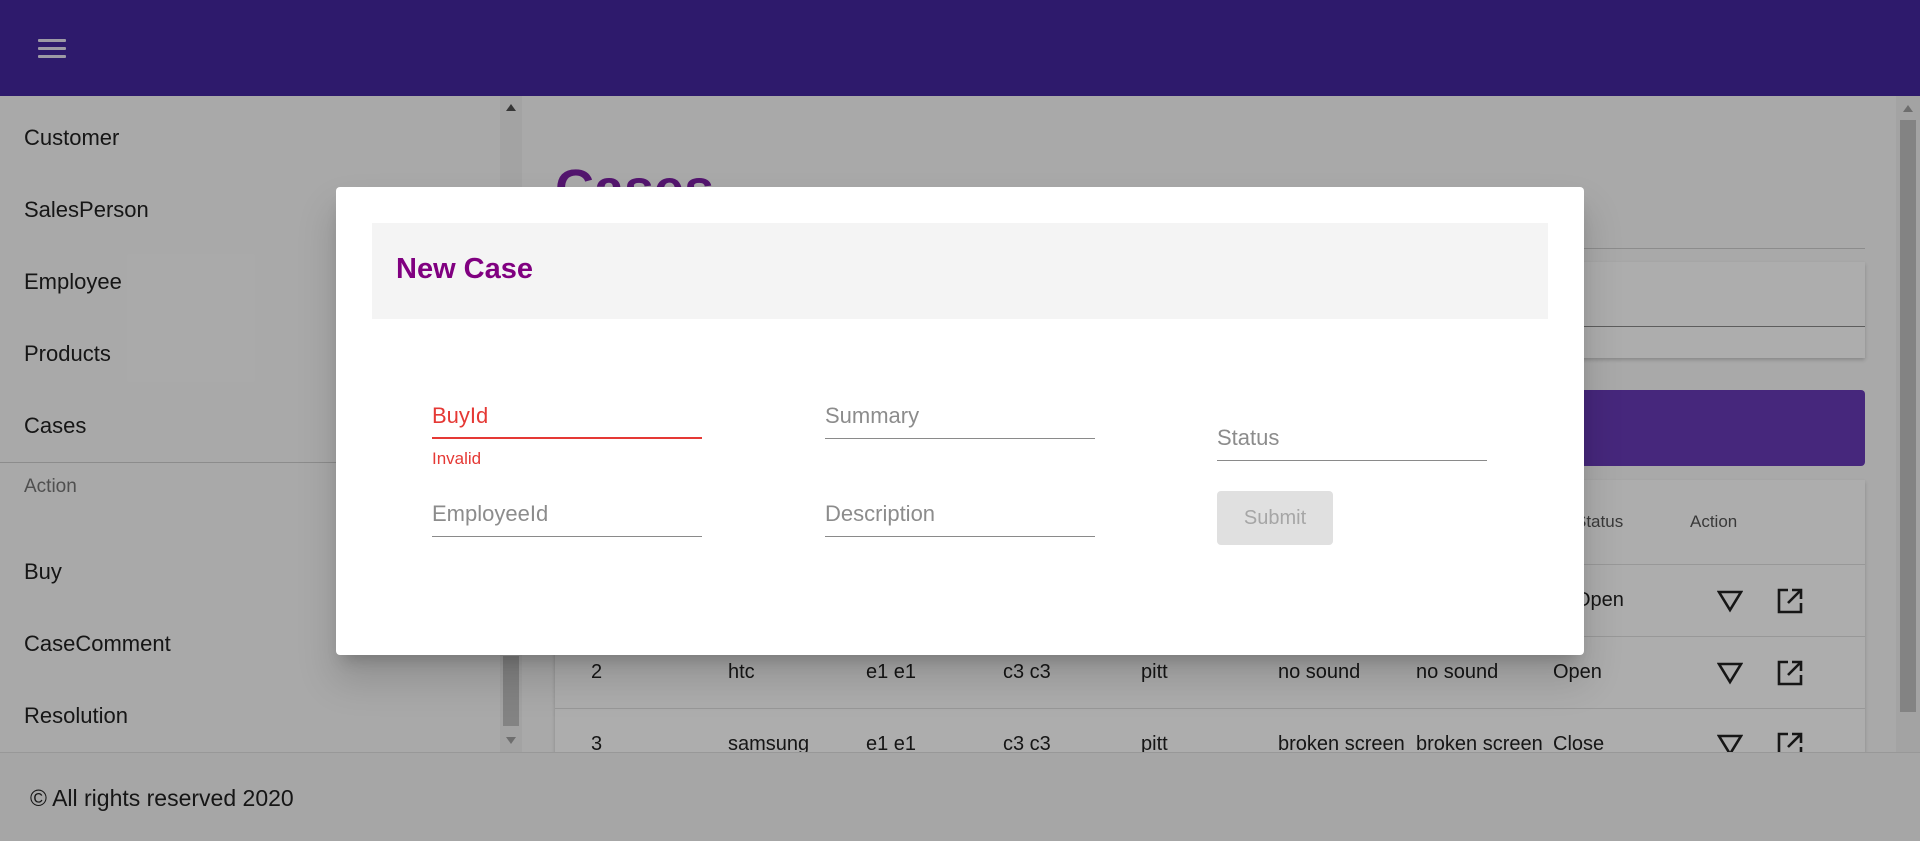 Image resolution: width=1920 pixels, height=841 pixels. I want to click on buyid-underline, so click(567, 438).